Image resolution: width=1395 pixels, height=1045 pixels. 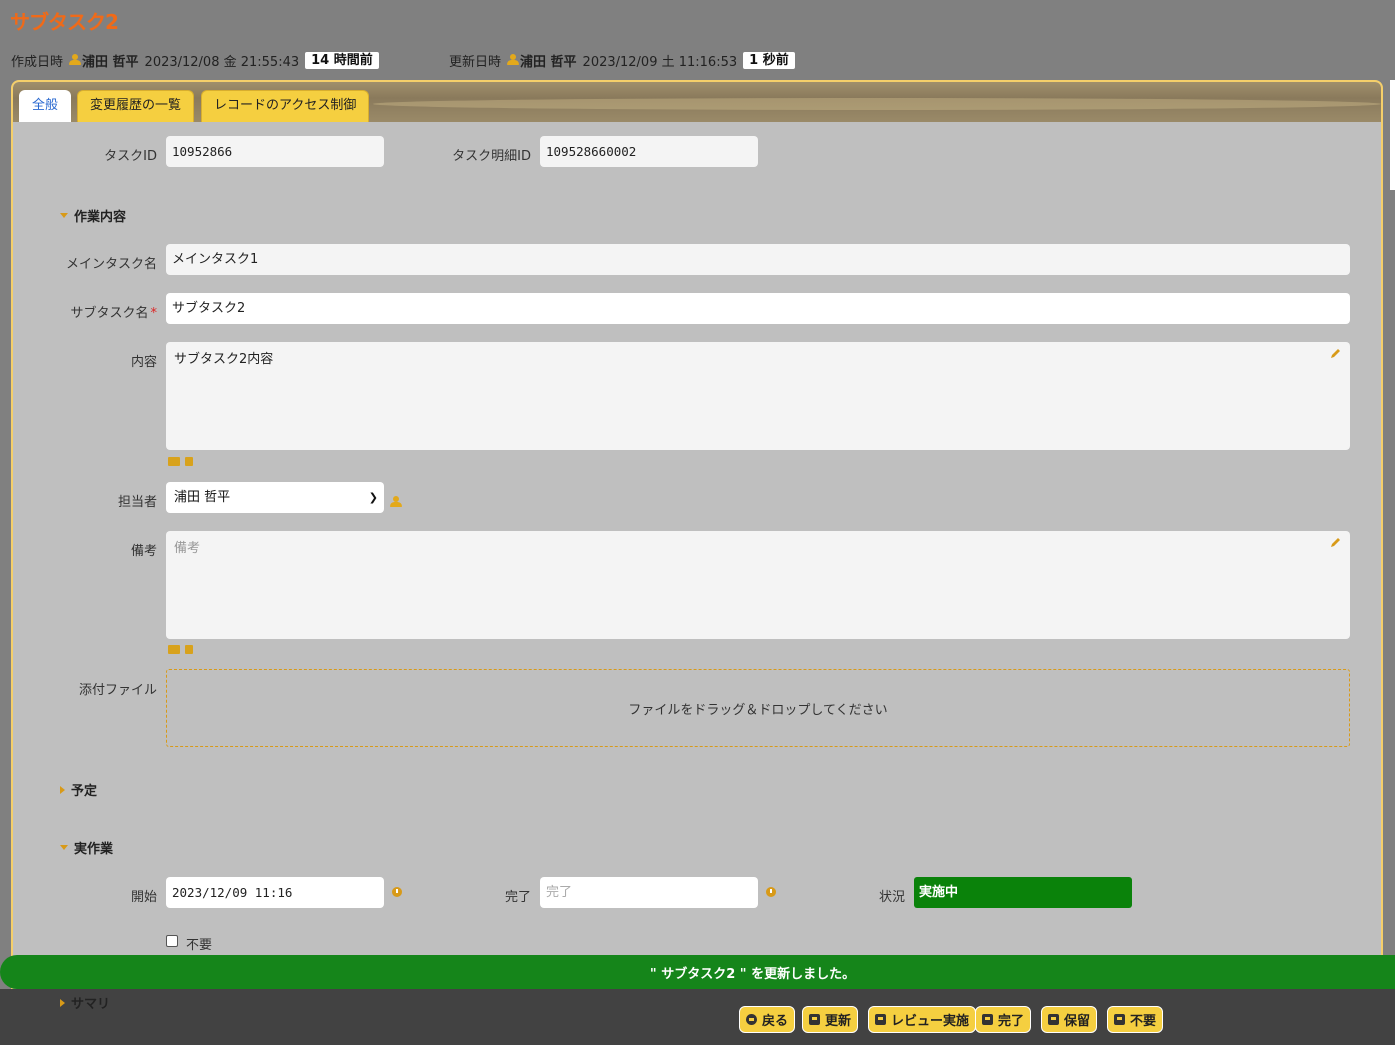 I want to click on sub-task-label: サブタスク名 *, so click(x=87, y=311).